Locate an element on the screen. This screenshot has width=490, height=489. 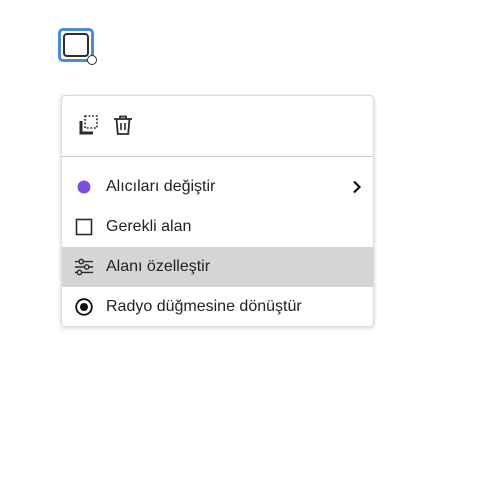
resize-handle is located at coordinates (92, 60).